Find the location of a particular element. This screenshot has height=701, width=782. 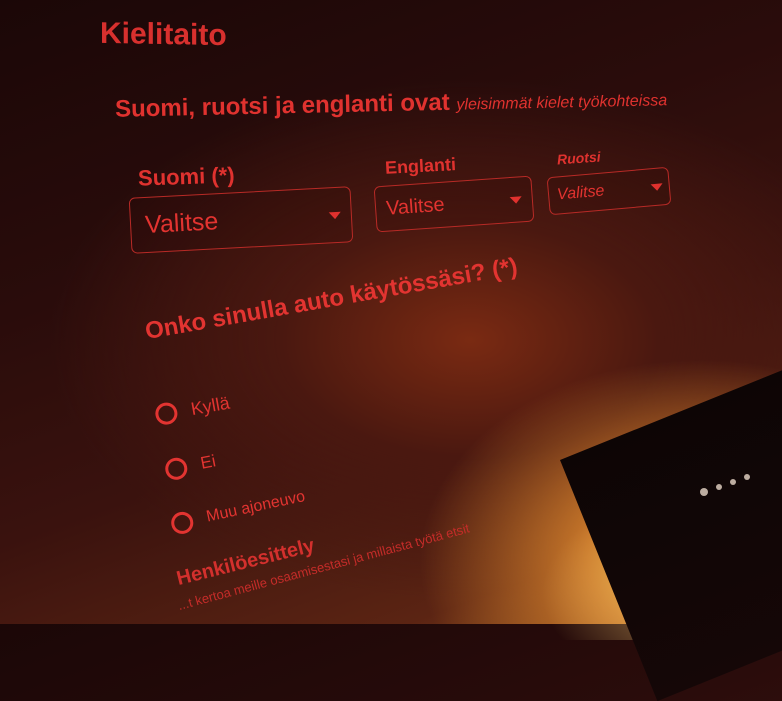

ruotsi-label: Ruotsi is located at coordinates (579, 158).